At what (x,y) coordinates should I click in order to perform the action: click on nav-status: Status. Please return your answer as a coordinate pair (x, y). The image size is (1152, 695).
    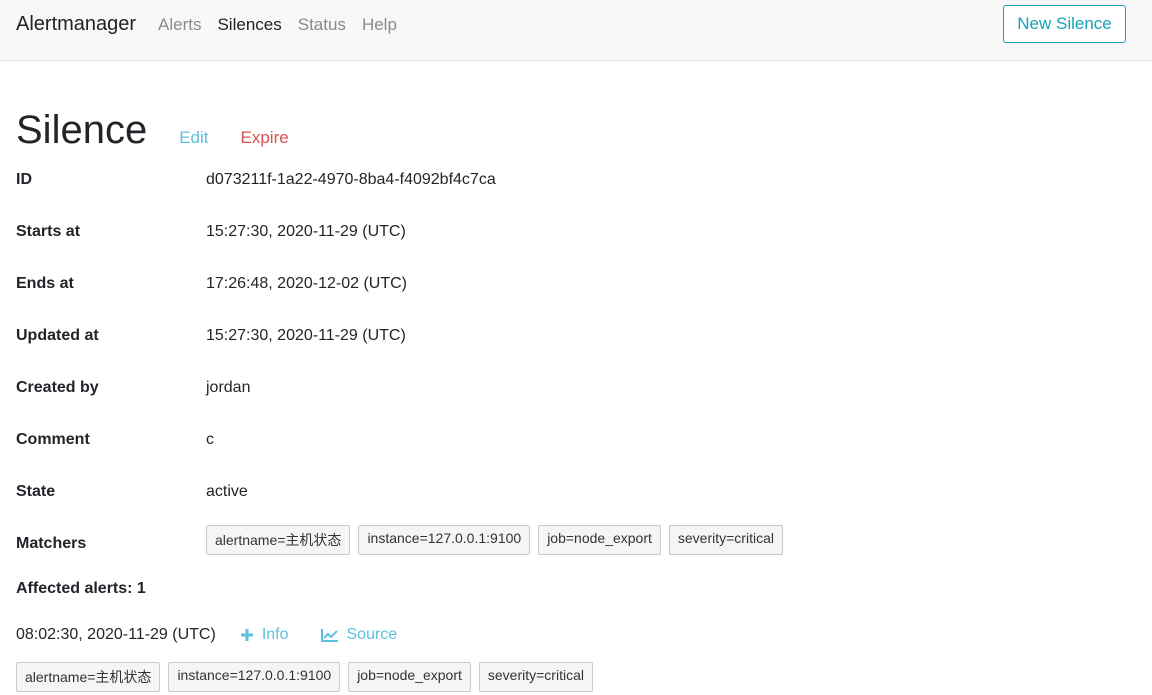
    Looking at the image, I should click on (322, 25).